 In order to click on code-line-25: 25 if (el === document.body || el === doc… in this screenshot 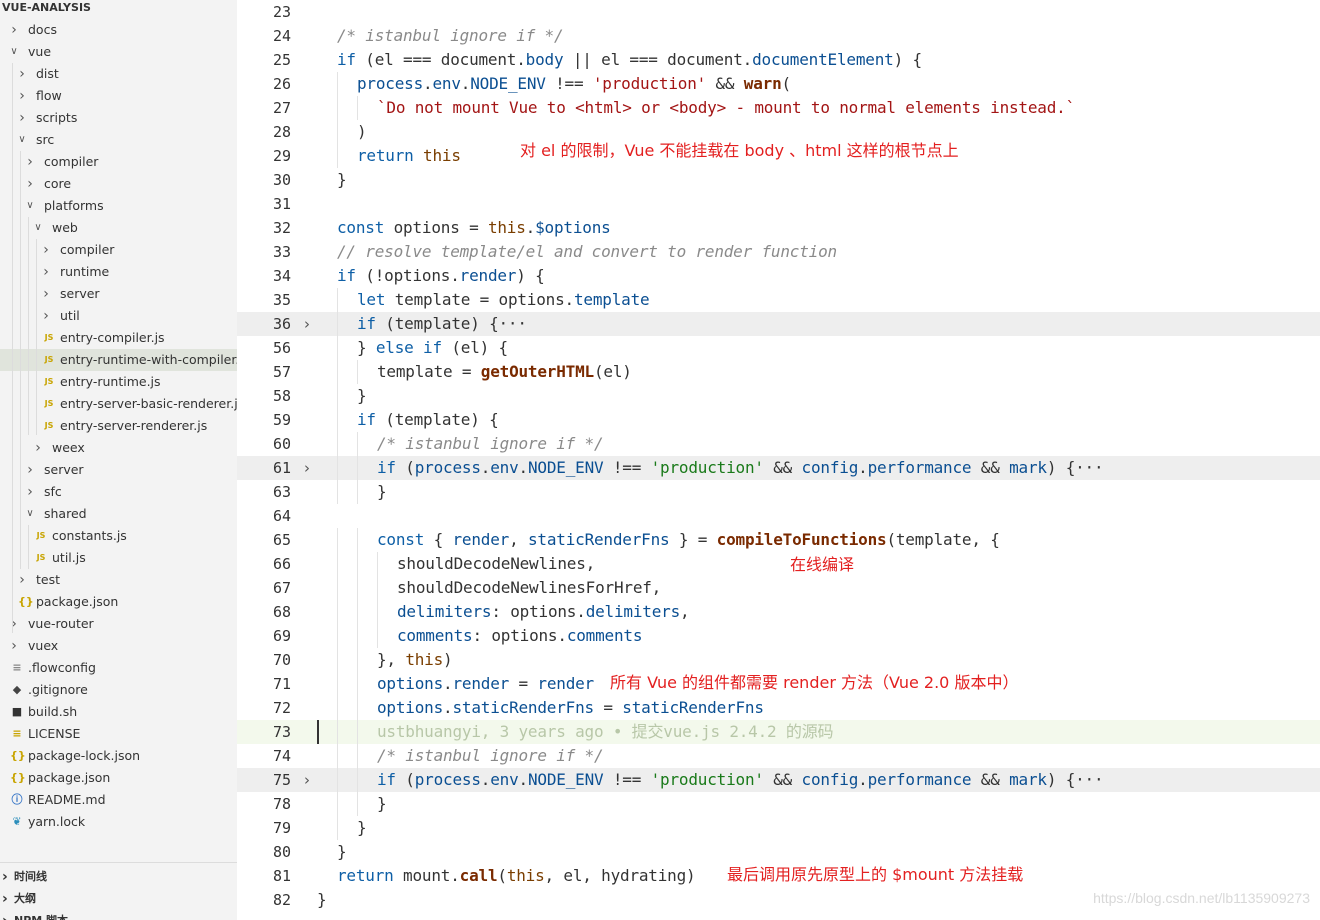, I will do `click(778, 60)`.